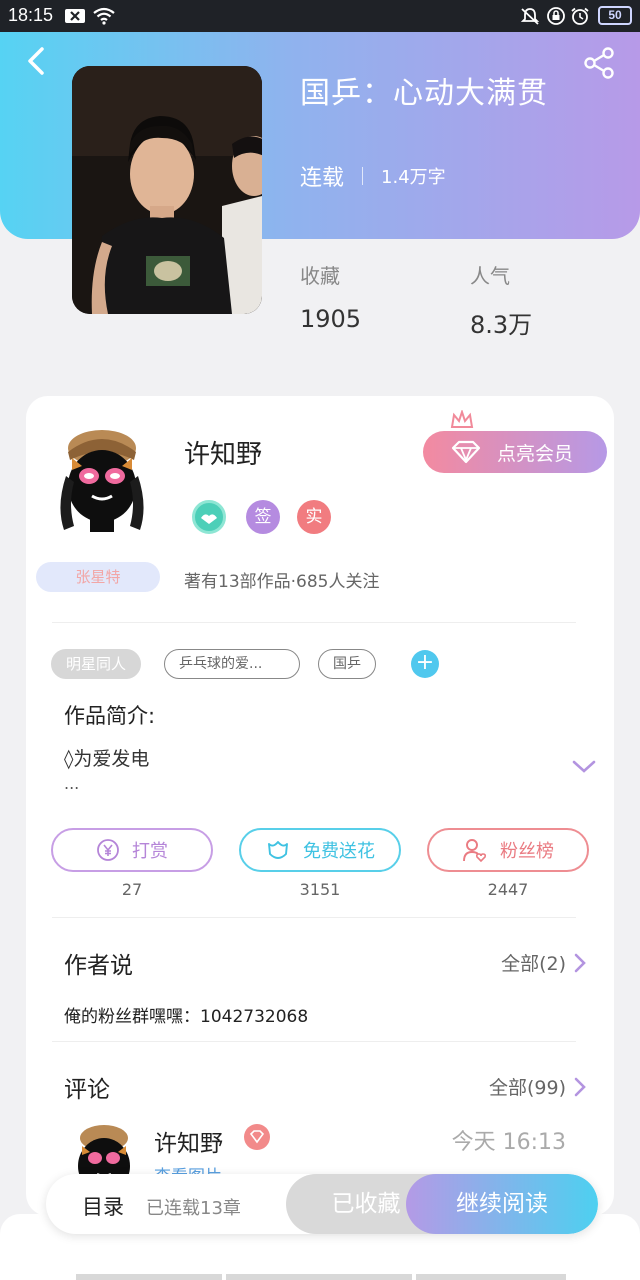 The width and height of the screenshot is (640, 1280). I want to click on wifi-icon, so click(104, 16).